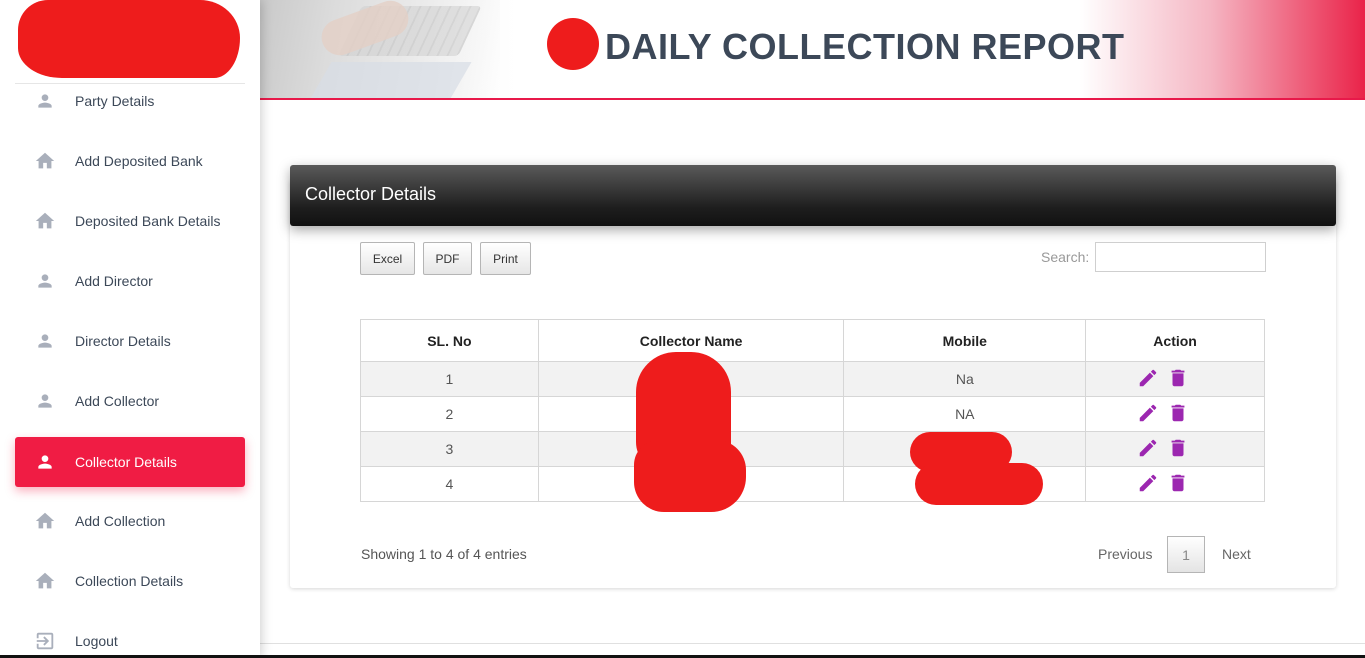 This screenshot has height=658, width=1365. I want to click on header-banner: DAILY COLLECTION REPORT, so click(812, 50).